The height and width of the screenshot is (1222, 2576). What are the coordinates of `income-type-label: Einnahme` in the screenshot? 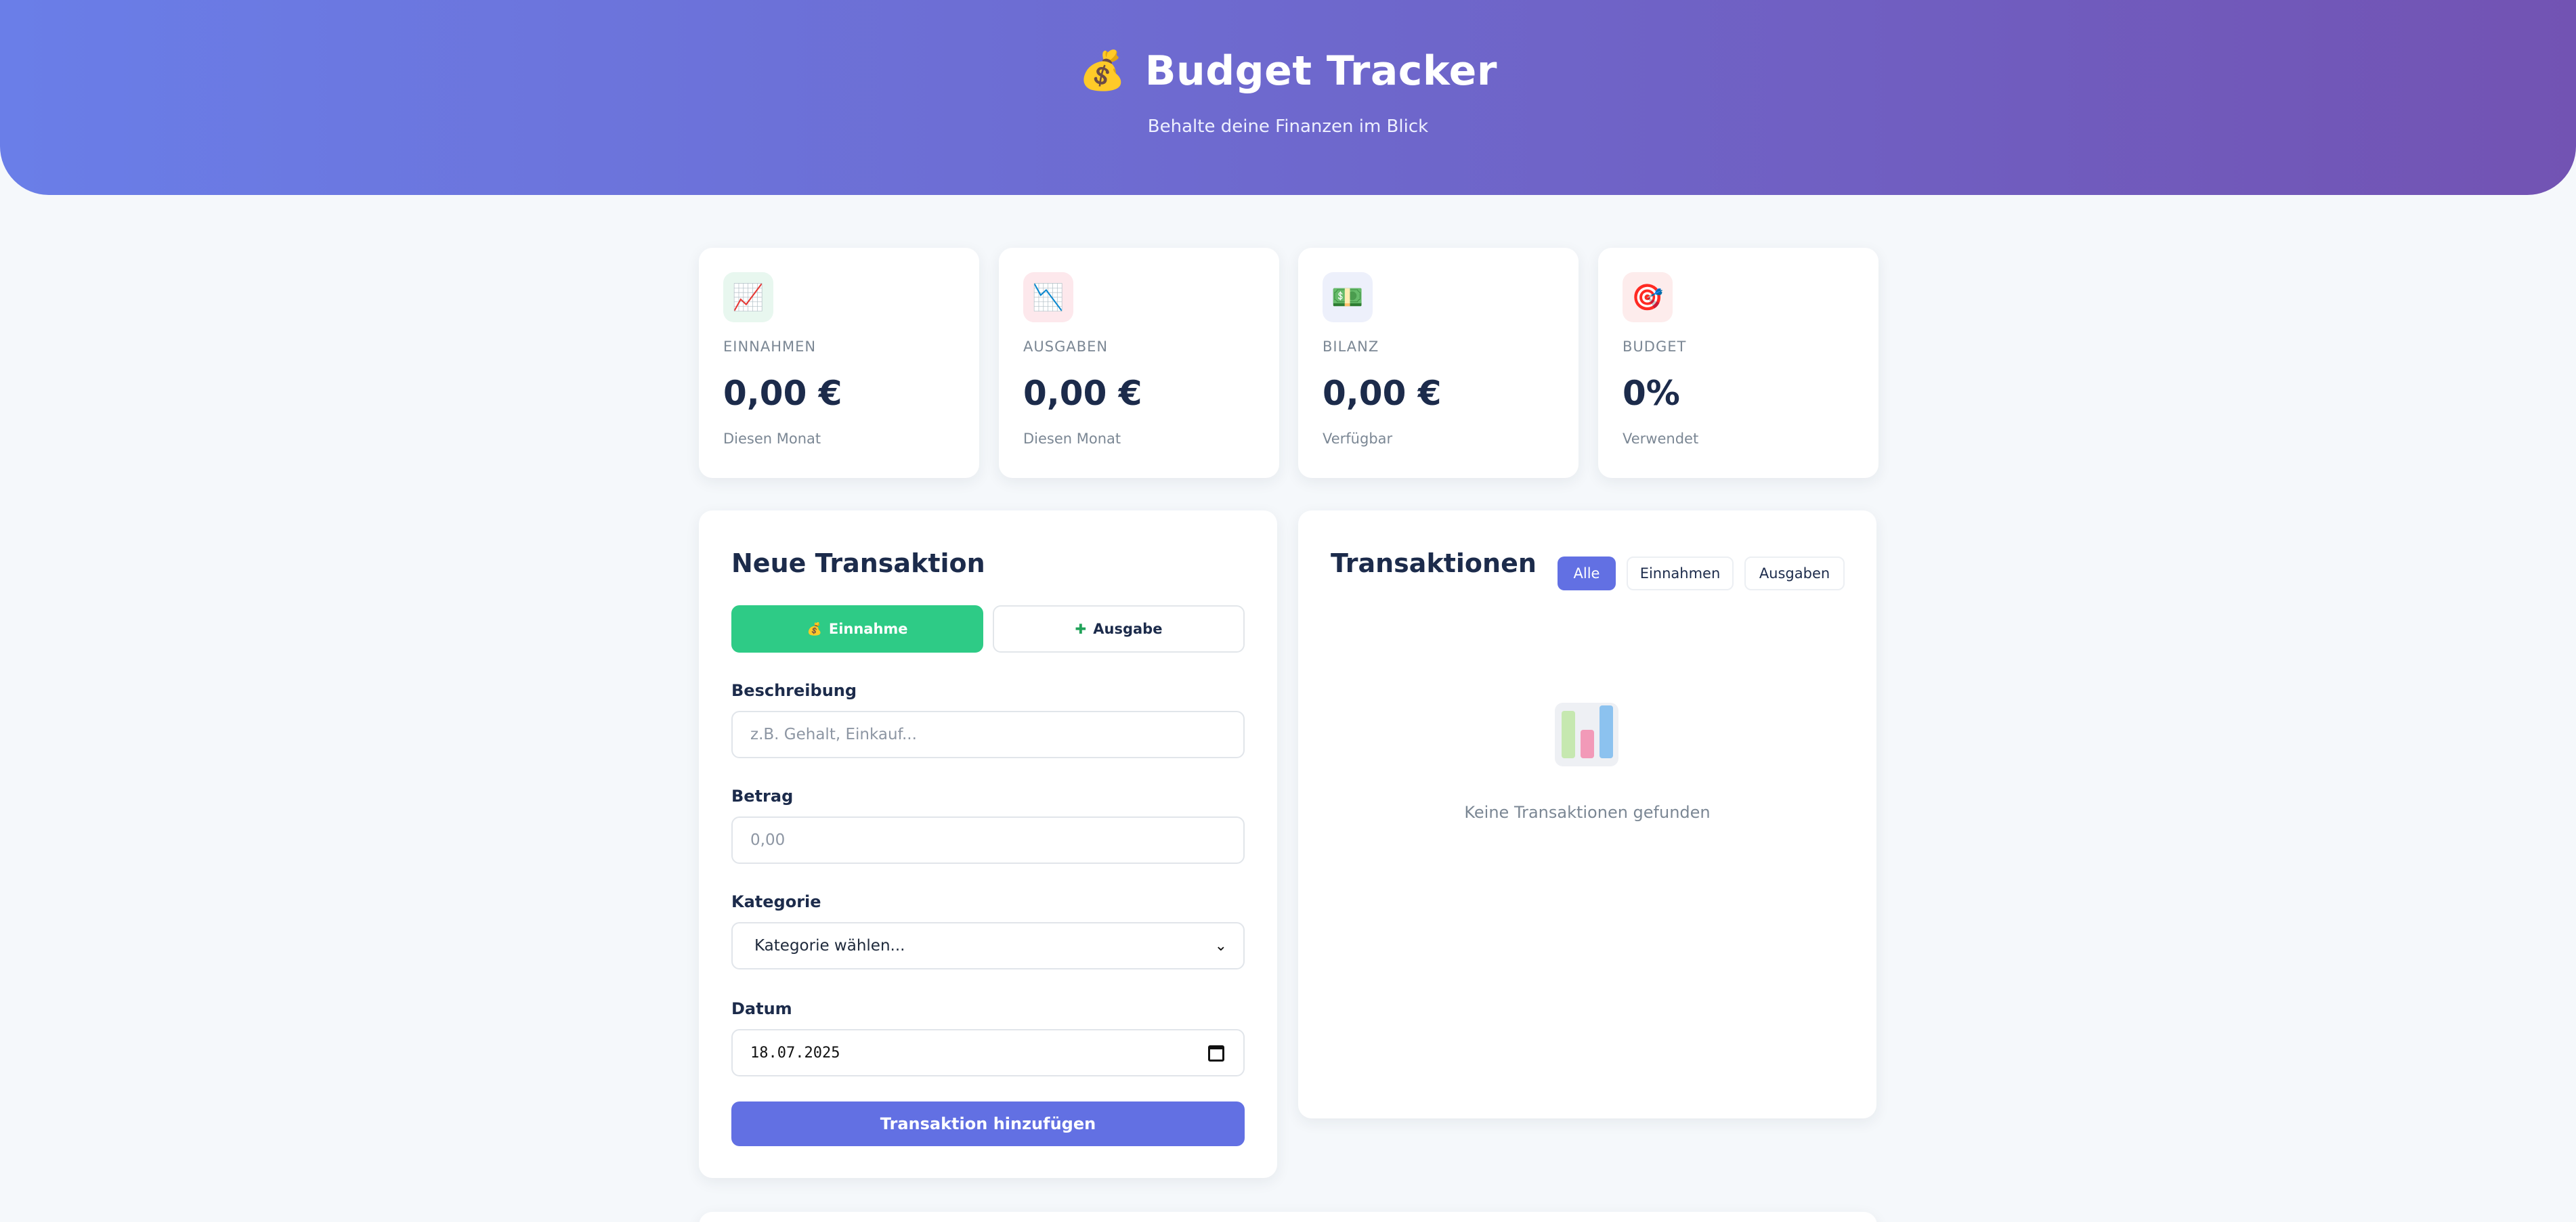 It's located at (868, 629).